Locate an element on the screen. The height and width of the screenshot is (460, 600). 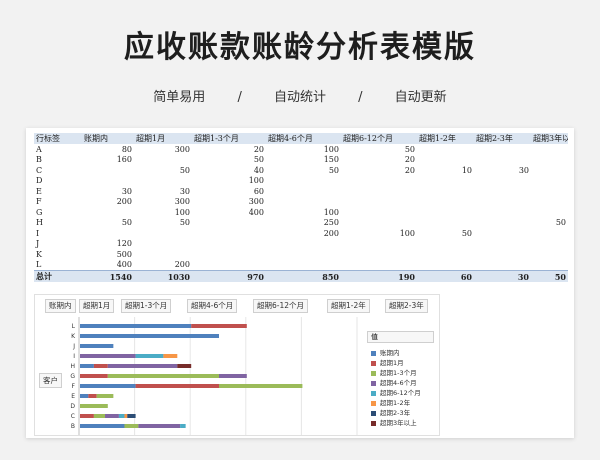
legend-item: 超期3年以上 is located at coordinates (394, 422).